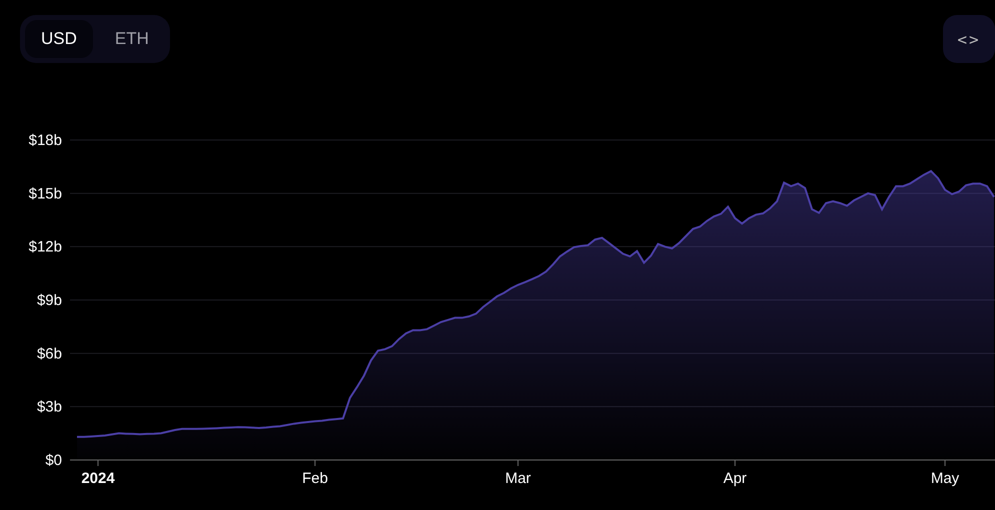 This screenshot has height=510, width=995. I want to click on embed-button: <>, so click(969, 39).